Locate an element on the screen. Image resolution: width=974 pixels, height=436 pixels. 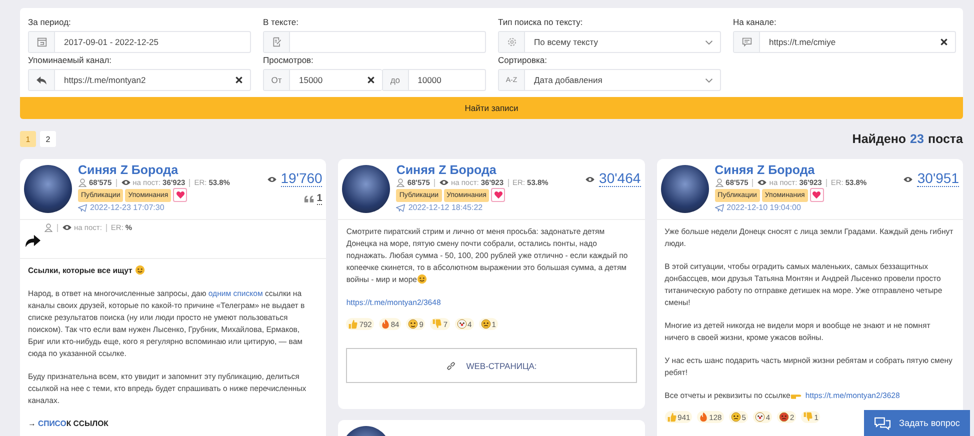
view-count: 30'951 is located at coordinates (938, 179).